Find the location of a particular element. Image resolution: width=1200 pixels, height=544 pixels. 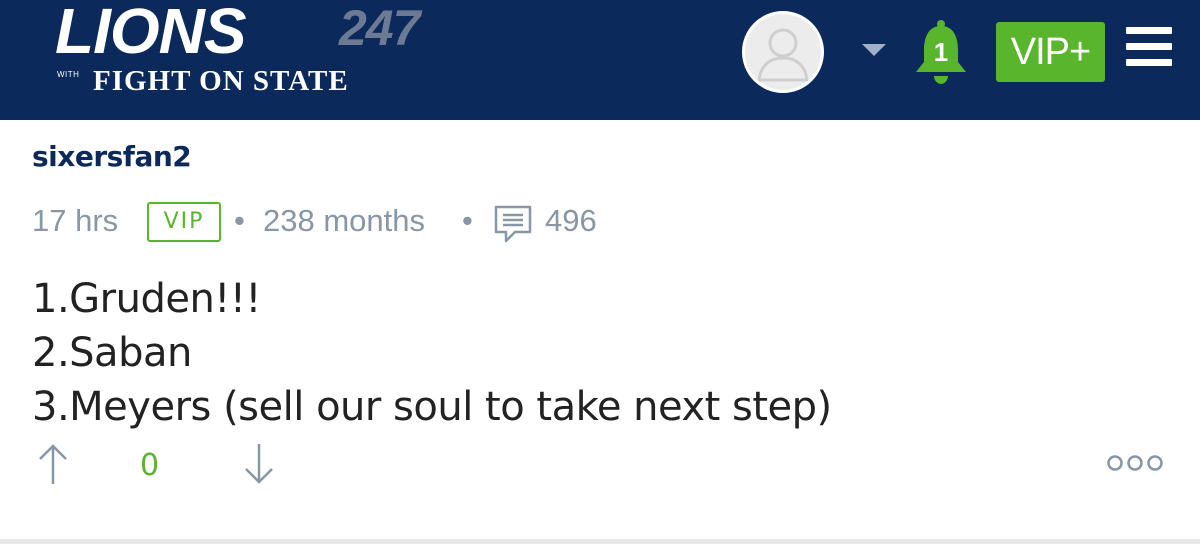

divider is located at coordinates (600, 541).